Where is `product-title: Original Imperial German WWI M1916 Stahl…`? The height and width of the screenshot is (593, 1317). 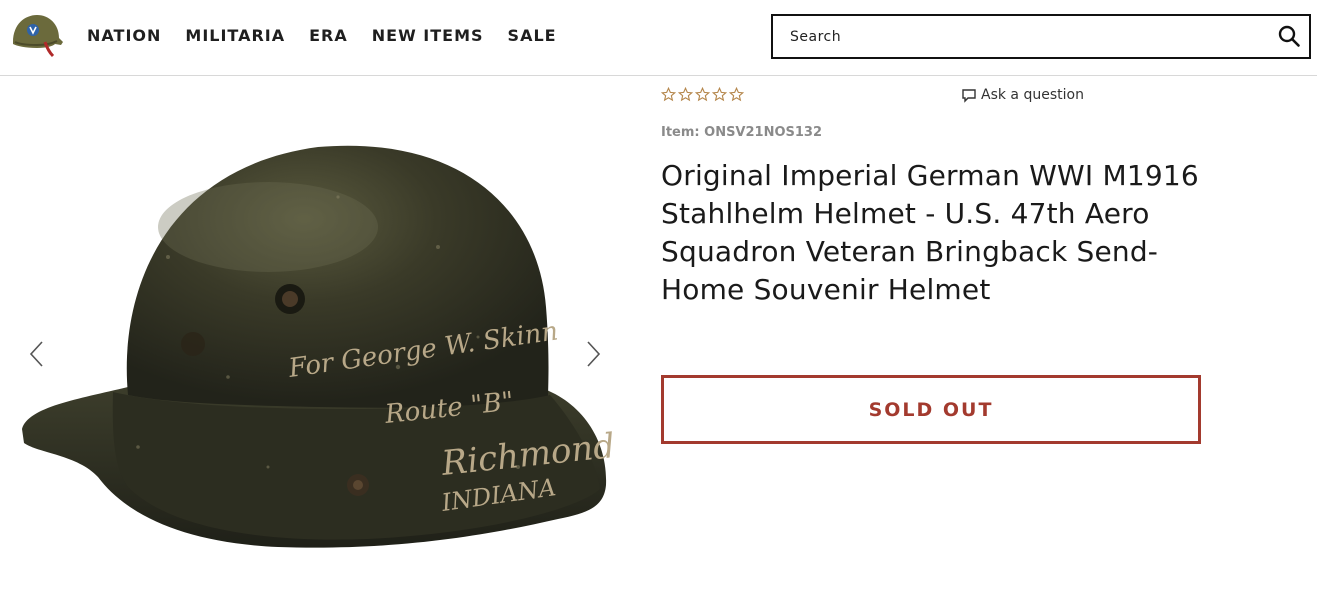 product-title: Original Imperial German WWI M1916 Stahl… is located at coordinates (930, 232).